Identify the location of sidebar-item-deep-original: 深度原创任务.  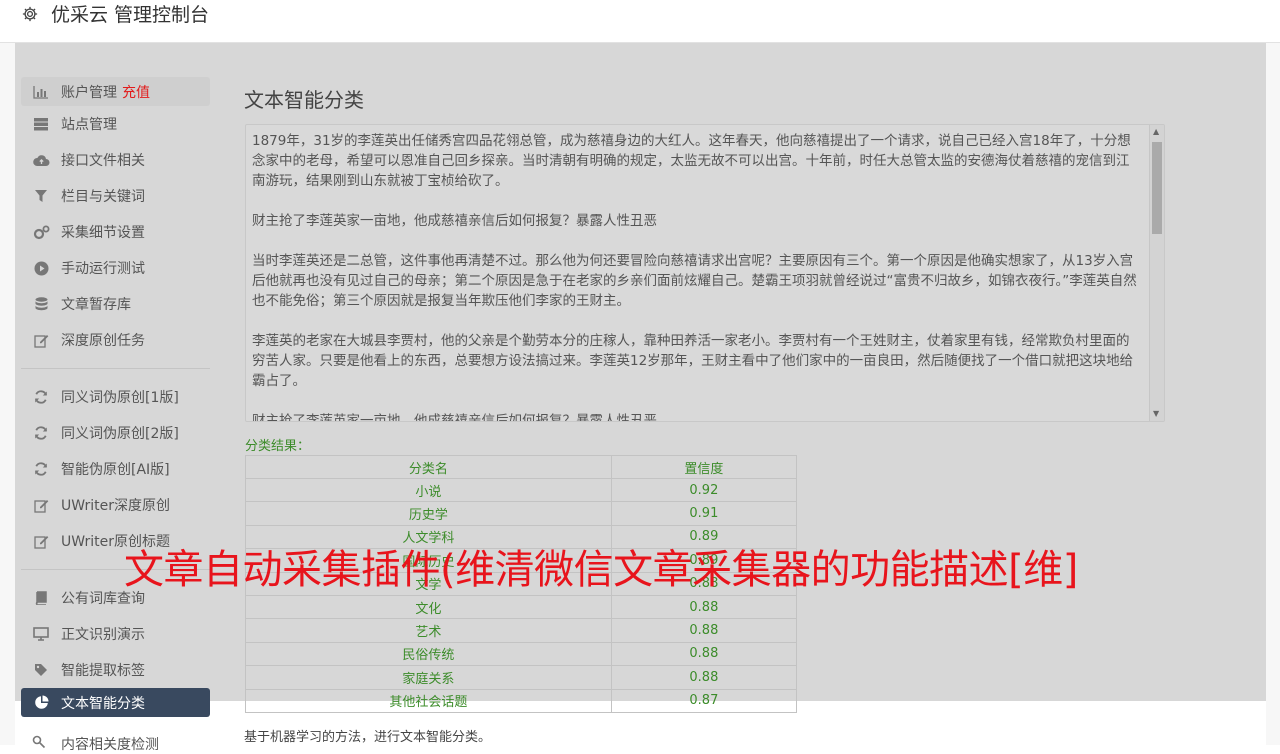
(115, 340).